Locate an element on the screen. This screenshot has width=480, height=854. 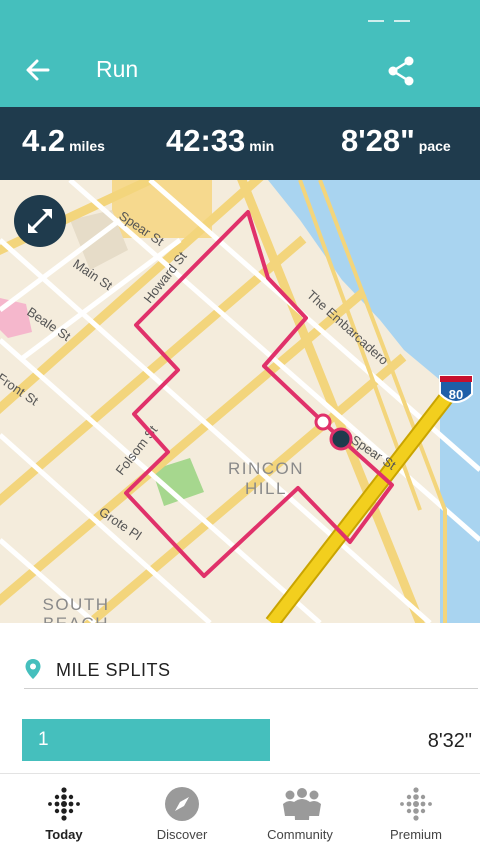
distance-unit: miles is located at coordinates (87, 146).